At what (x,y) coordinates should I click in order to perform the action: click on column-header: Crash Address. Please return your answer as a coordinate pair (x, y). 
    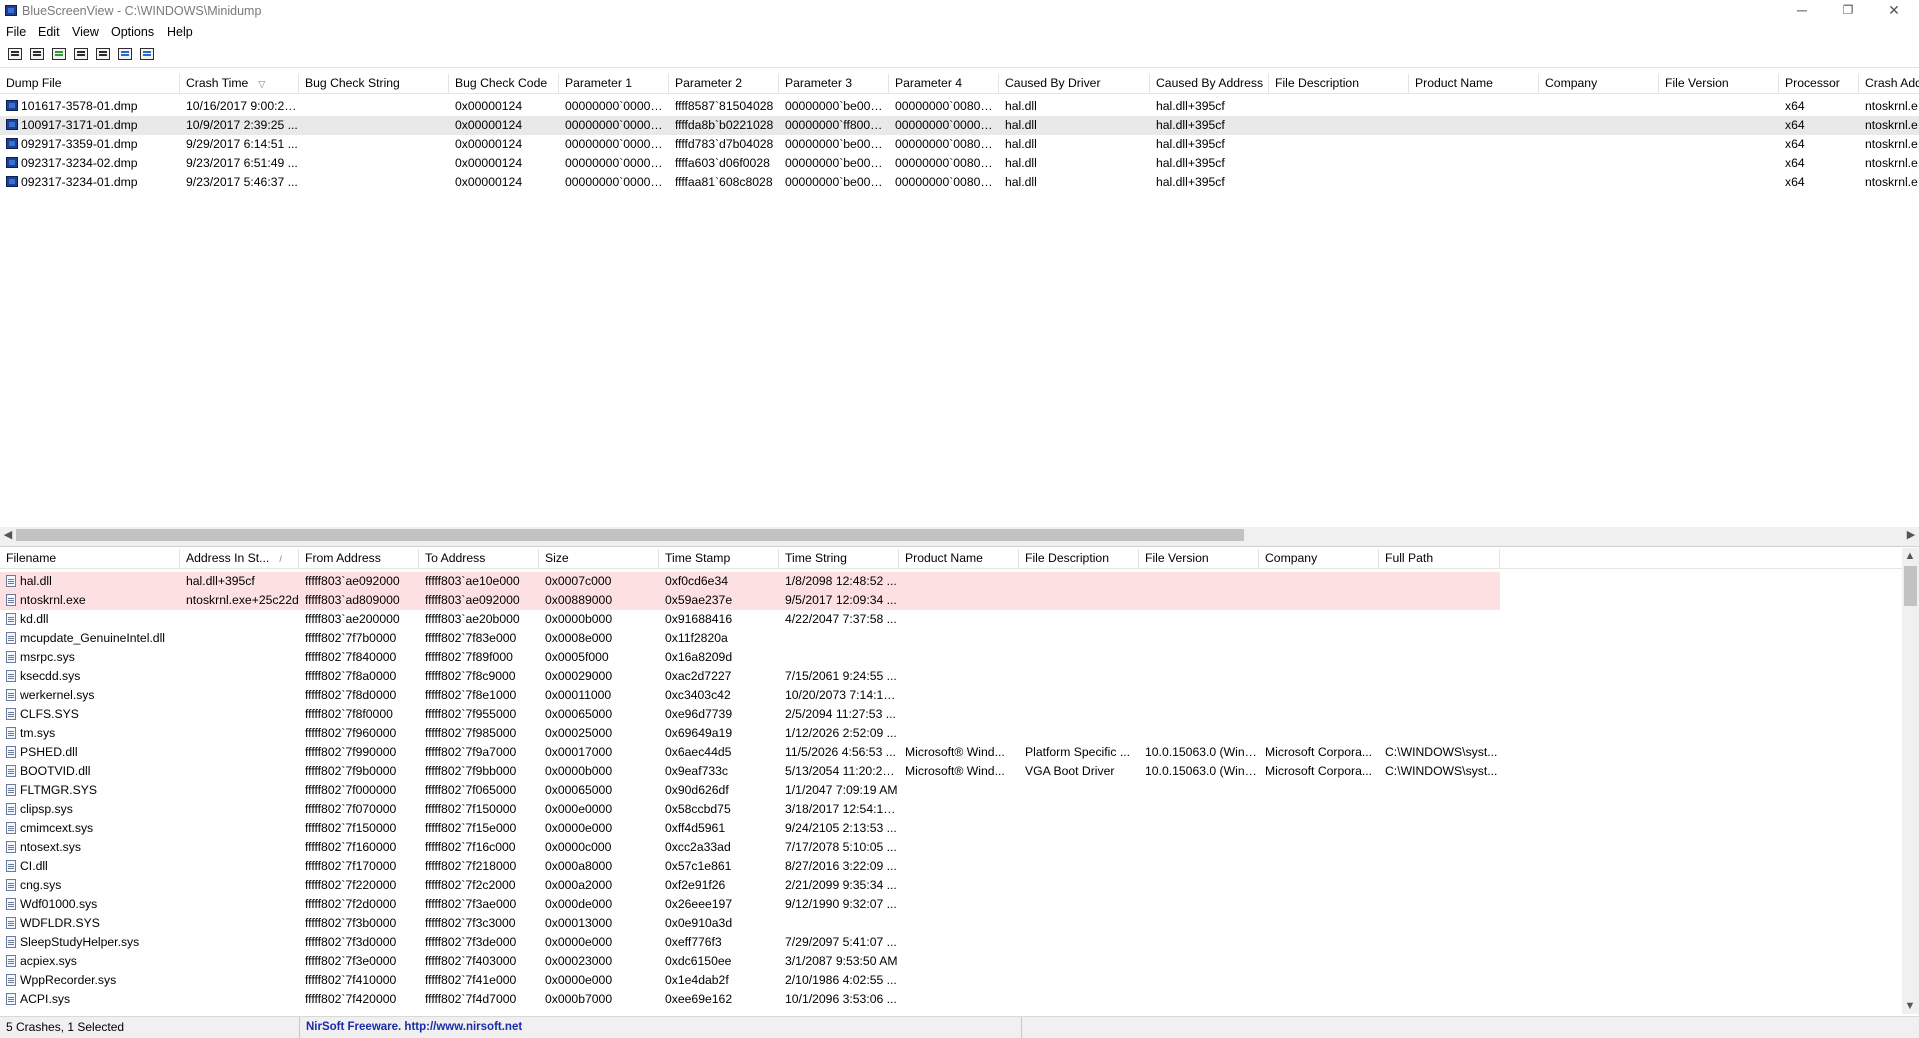
    Looking at the image, I should click on (1889, 83).